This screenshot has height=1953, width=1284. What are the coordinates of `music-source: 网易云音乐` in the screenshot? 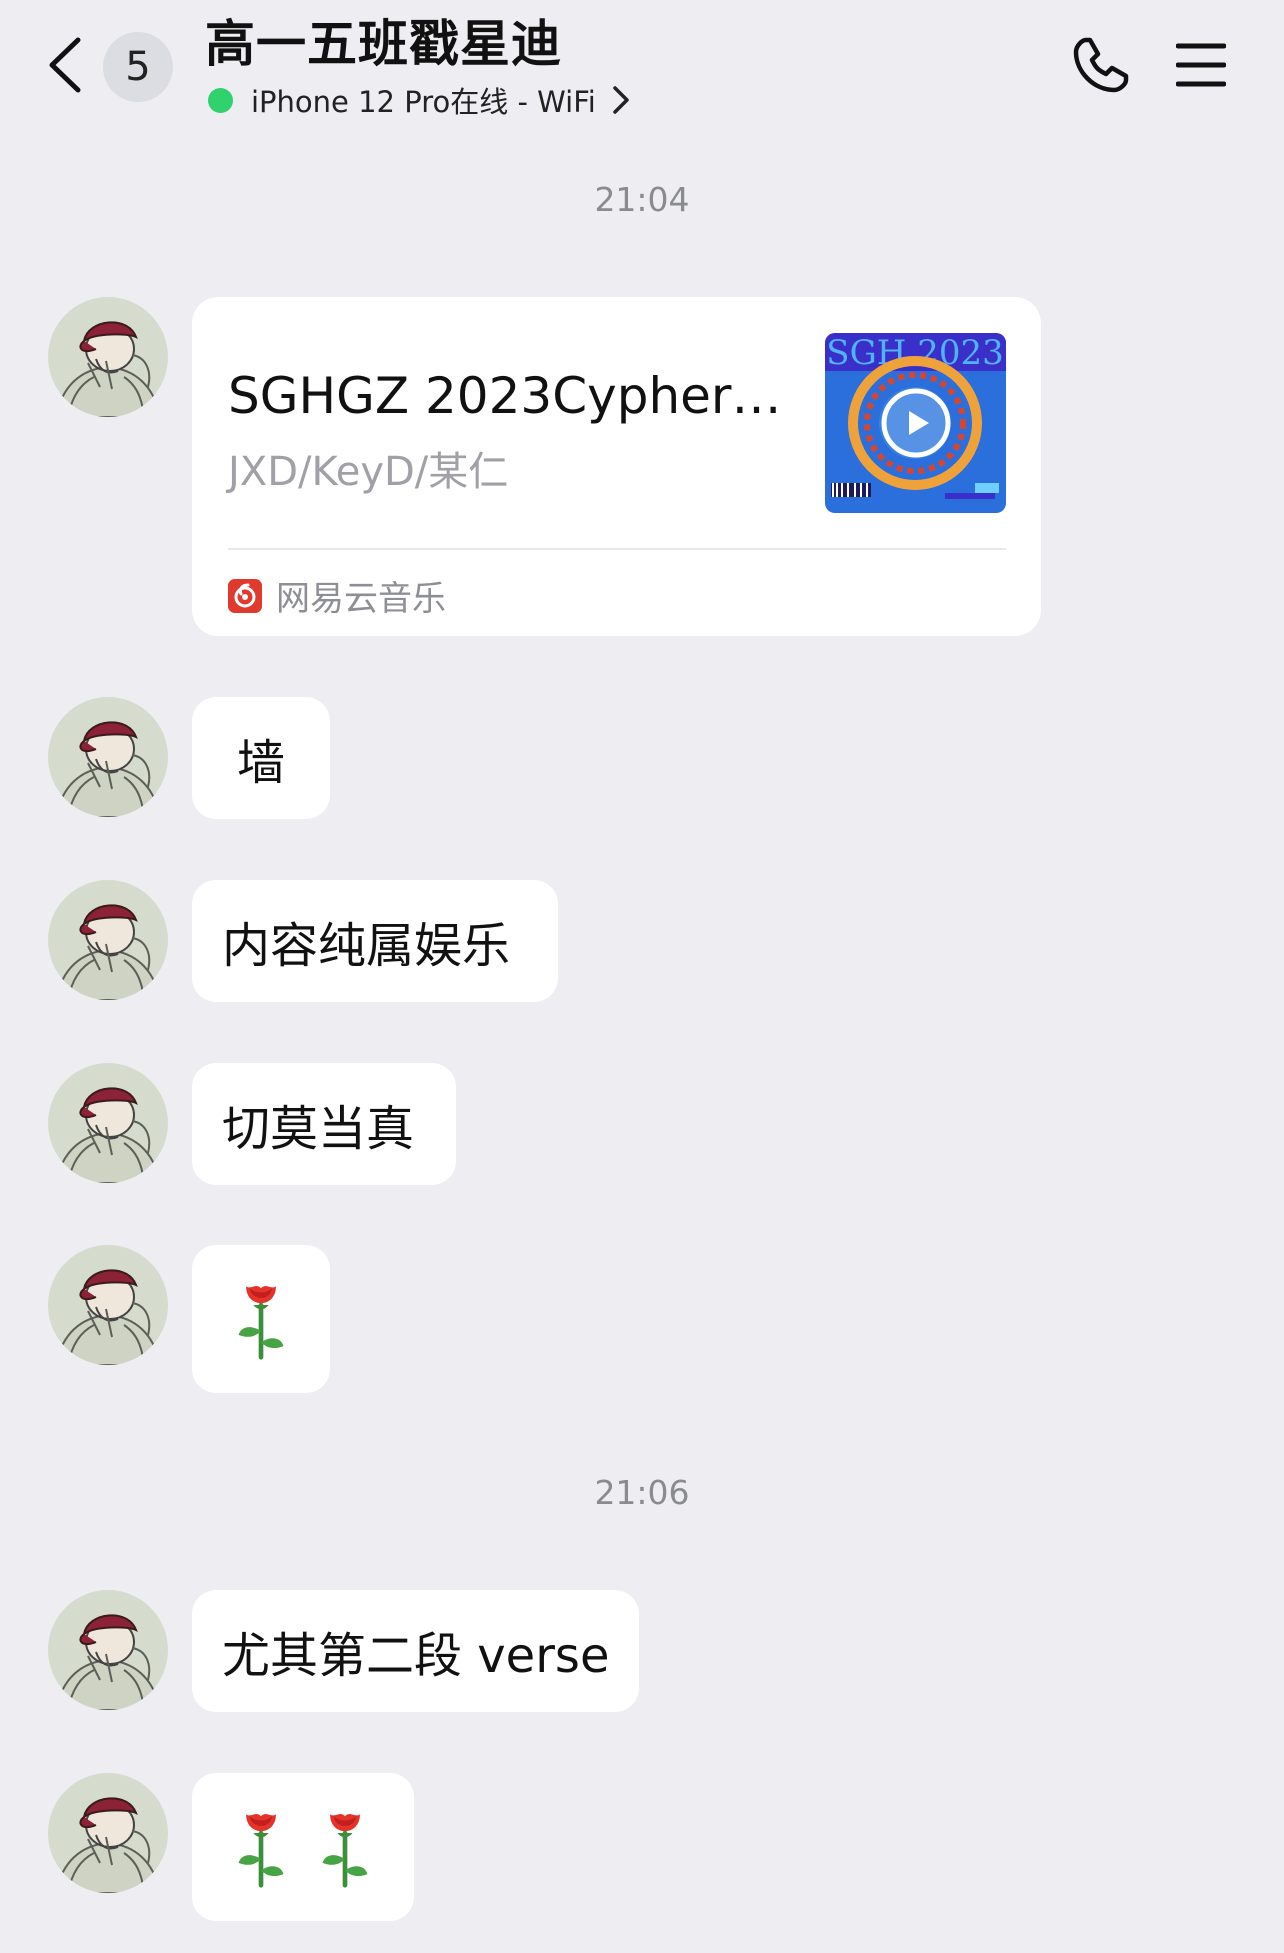 It's located at (337, 595).